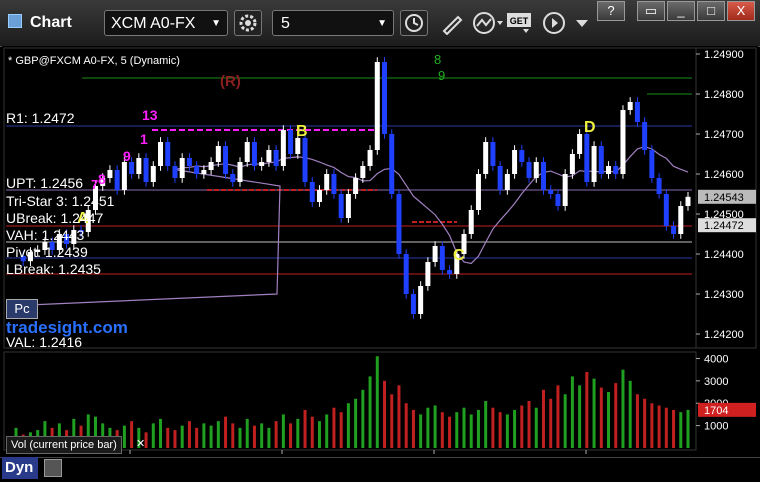  What do you see at coordinates (724, 255) in the screenshot?
I see `price-tick-label: 1.24400` at bounding box center [724, 255].